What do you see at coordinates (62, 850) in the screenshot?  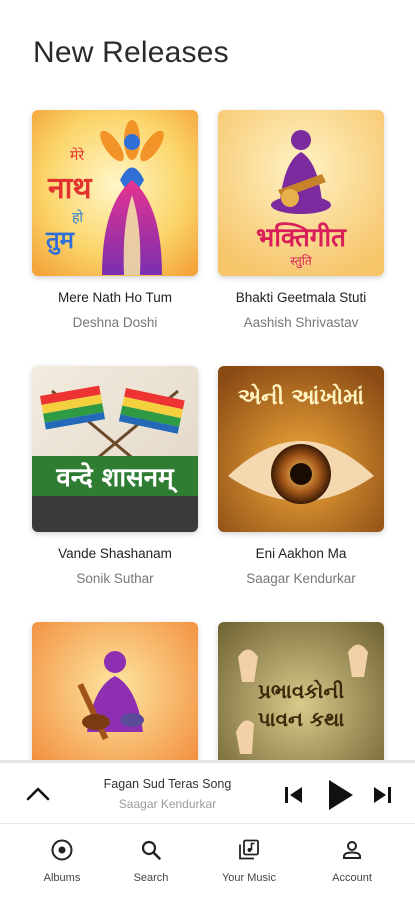 I see `album-icon` at bounding box center [62, 850].